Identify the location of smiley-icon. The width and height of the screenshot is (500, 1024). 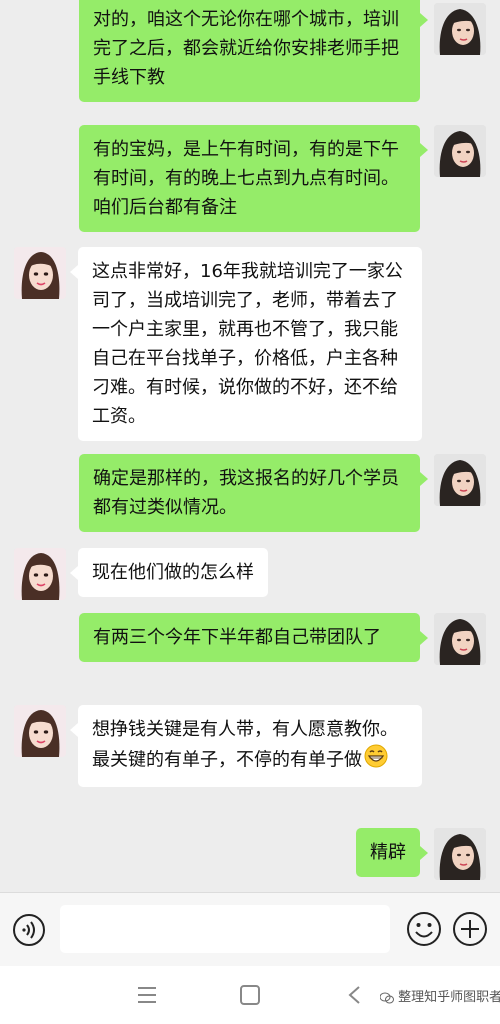
(424, 929).